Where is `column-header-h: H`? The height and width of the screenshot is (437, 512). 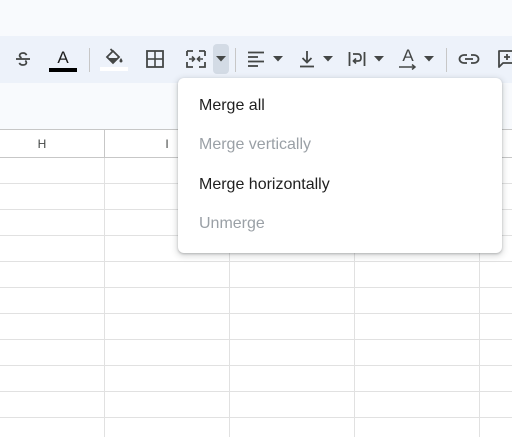
column-header-h: H is located at coordinates (42, 143).